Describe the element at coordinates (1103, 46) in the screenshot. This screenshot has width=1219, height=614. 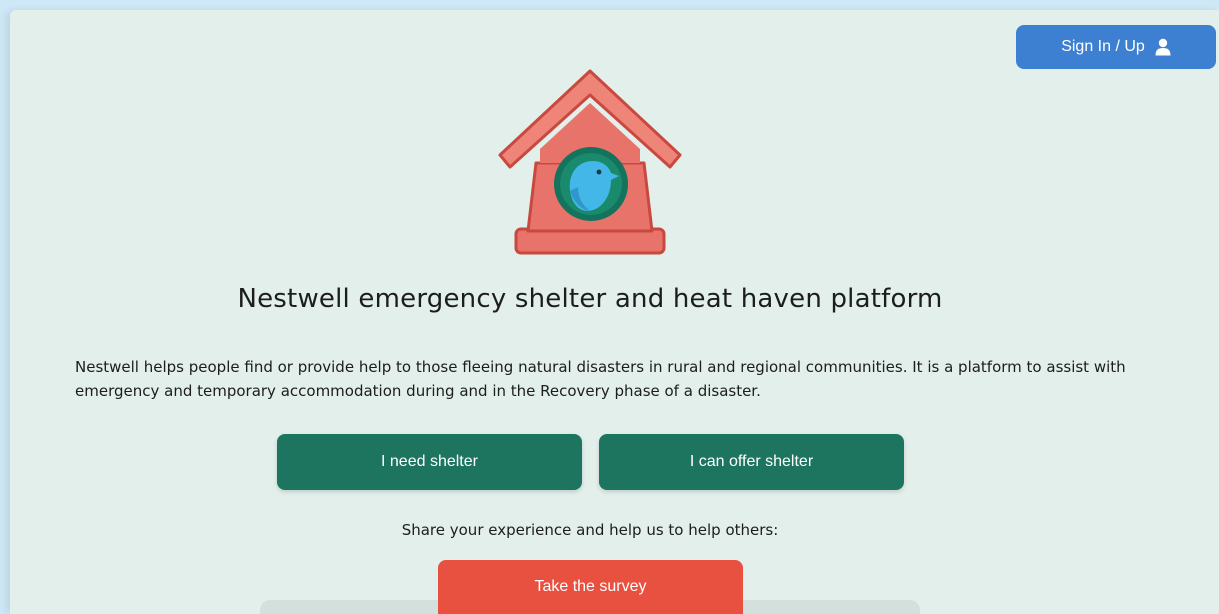
I see `sign-in-up-label: Sign In / Up` at that location.